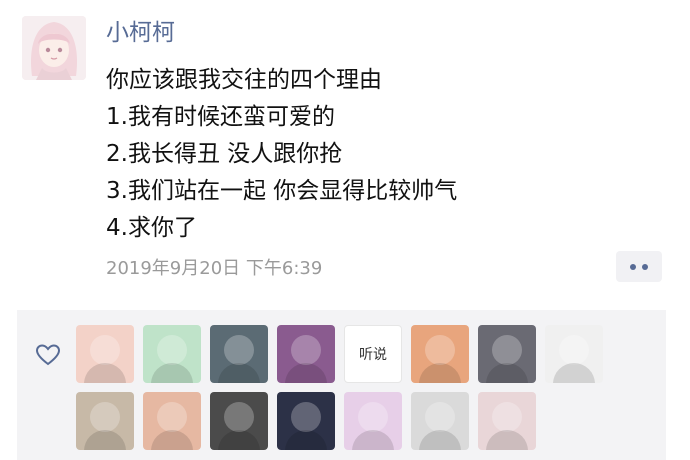 The height and width of the screenshot is (460, 690). Describe the element at coordinates (151, 228) in the screenshot. I see `post-line: 4.求你了` at that location.